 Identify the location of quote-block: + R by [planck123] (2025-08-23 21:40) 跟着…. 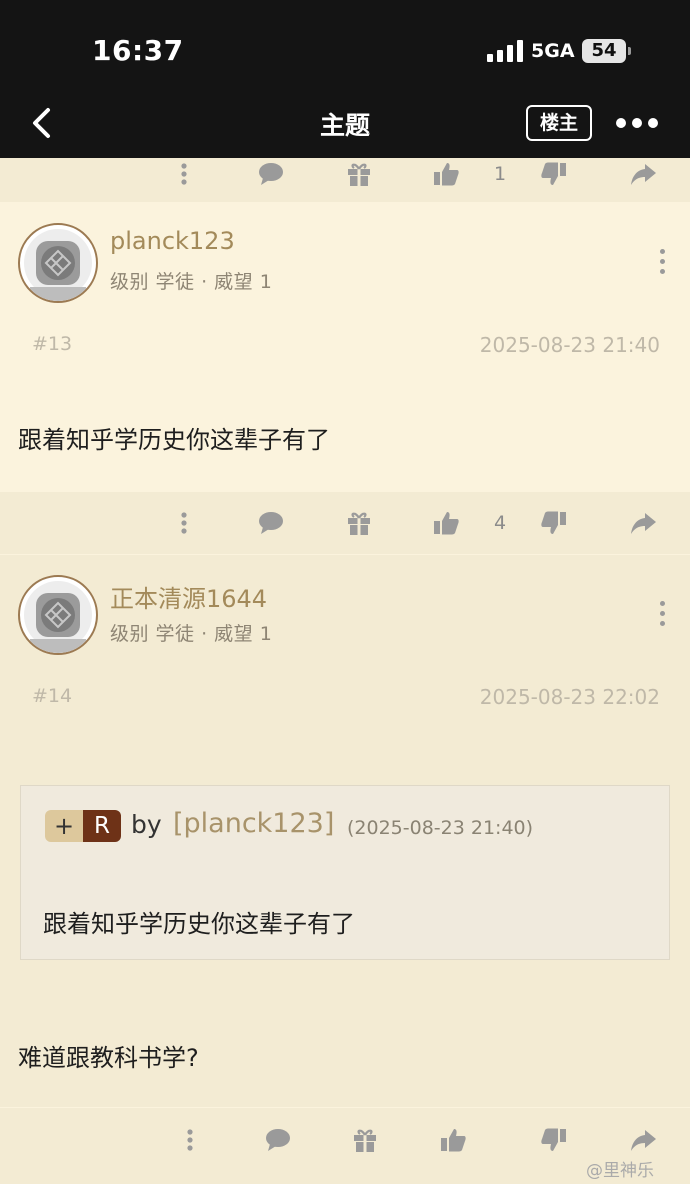
(345, 872).